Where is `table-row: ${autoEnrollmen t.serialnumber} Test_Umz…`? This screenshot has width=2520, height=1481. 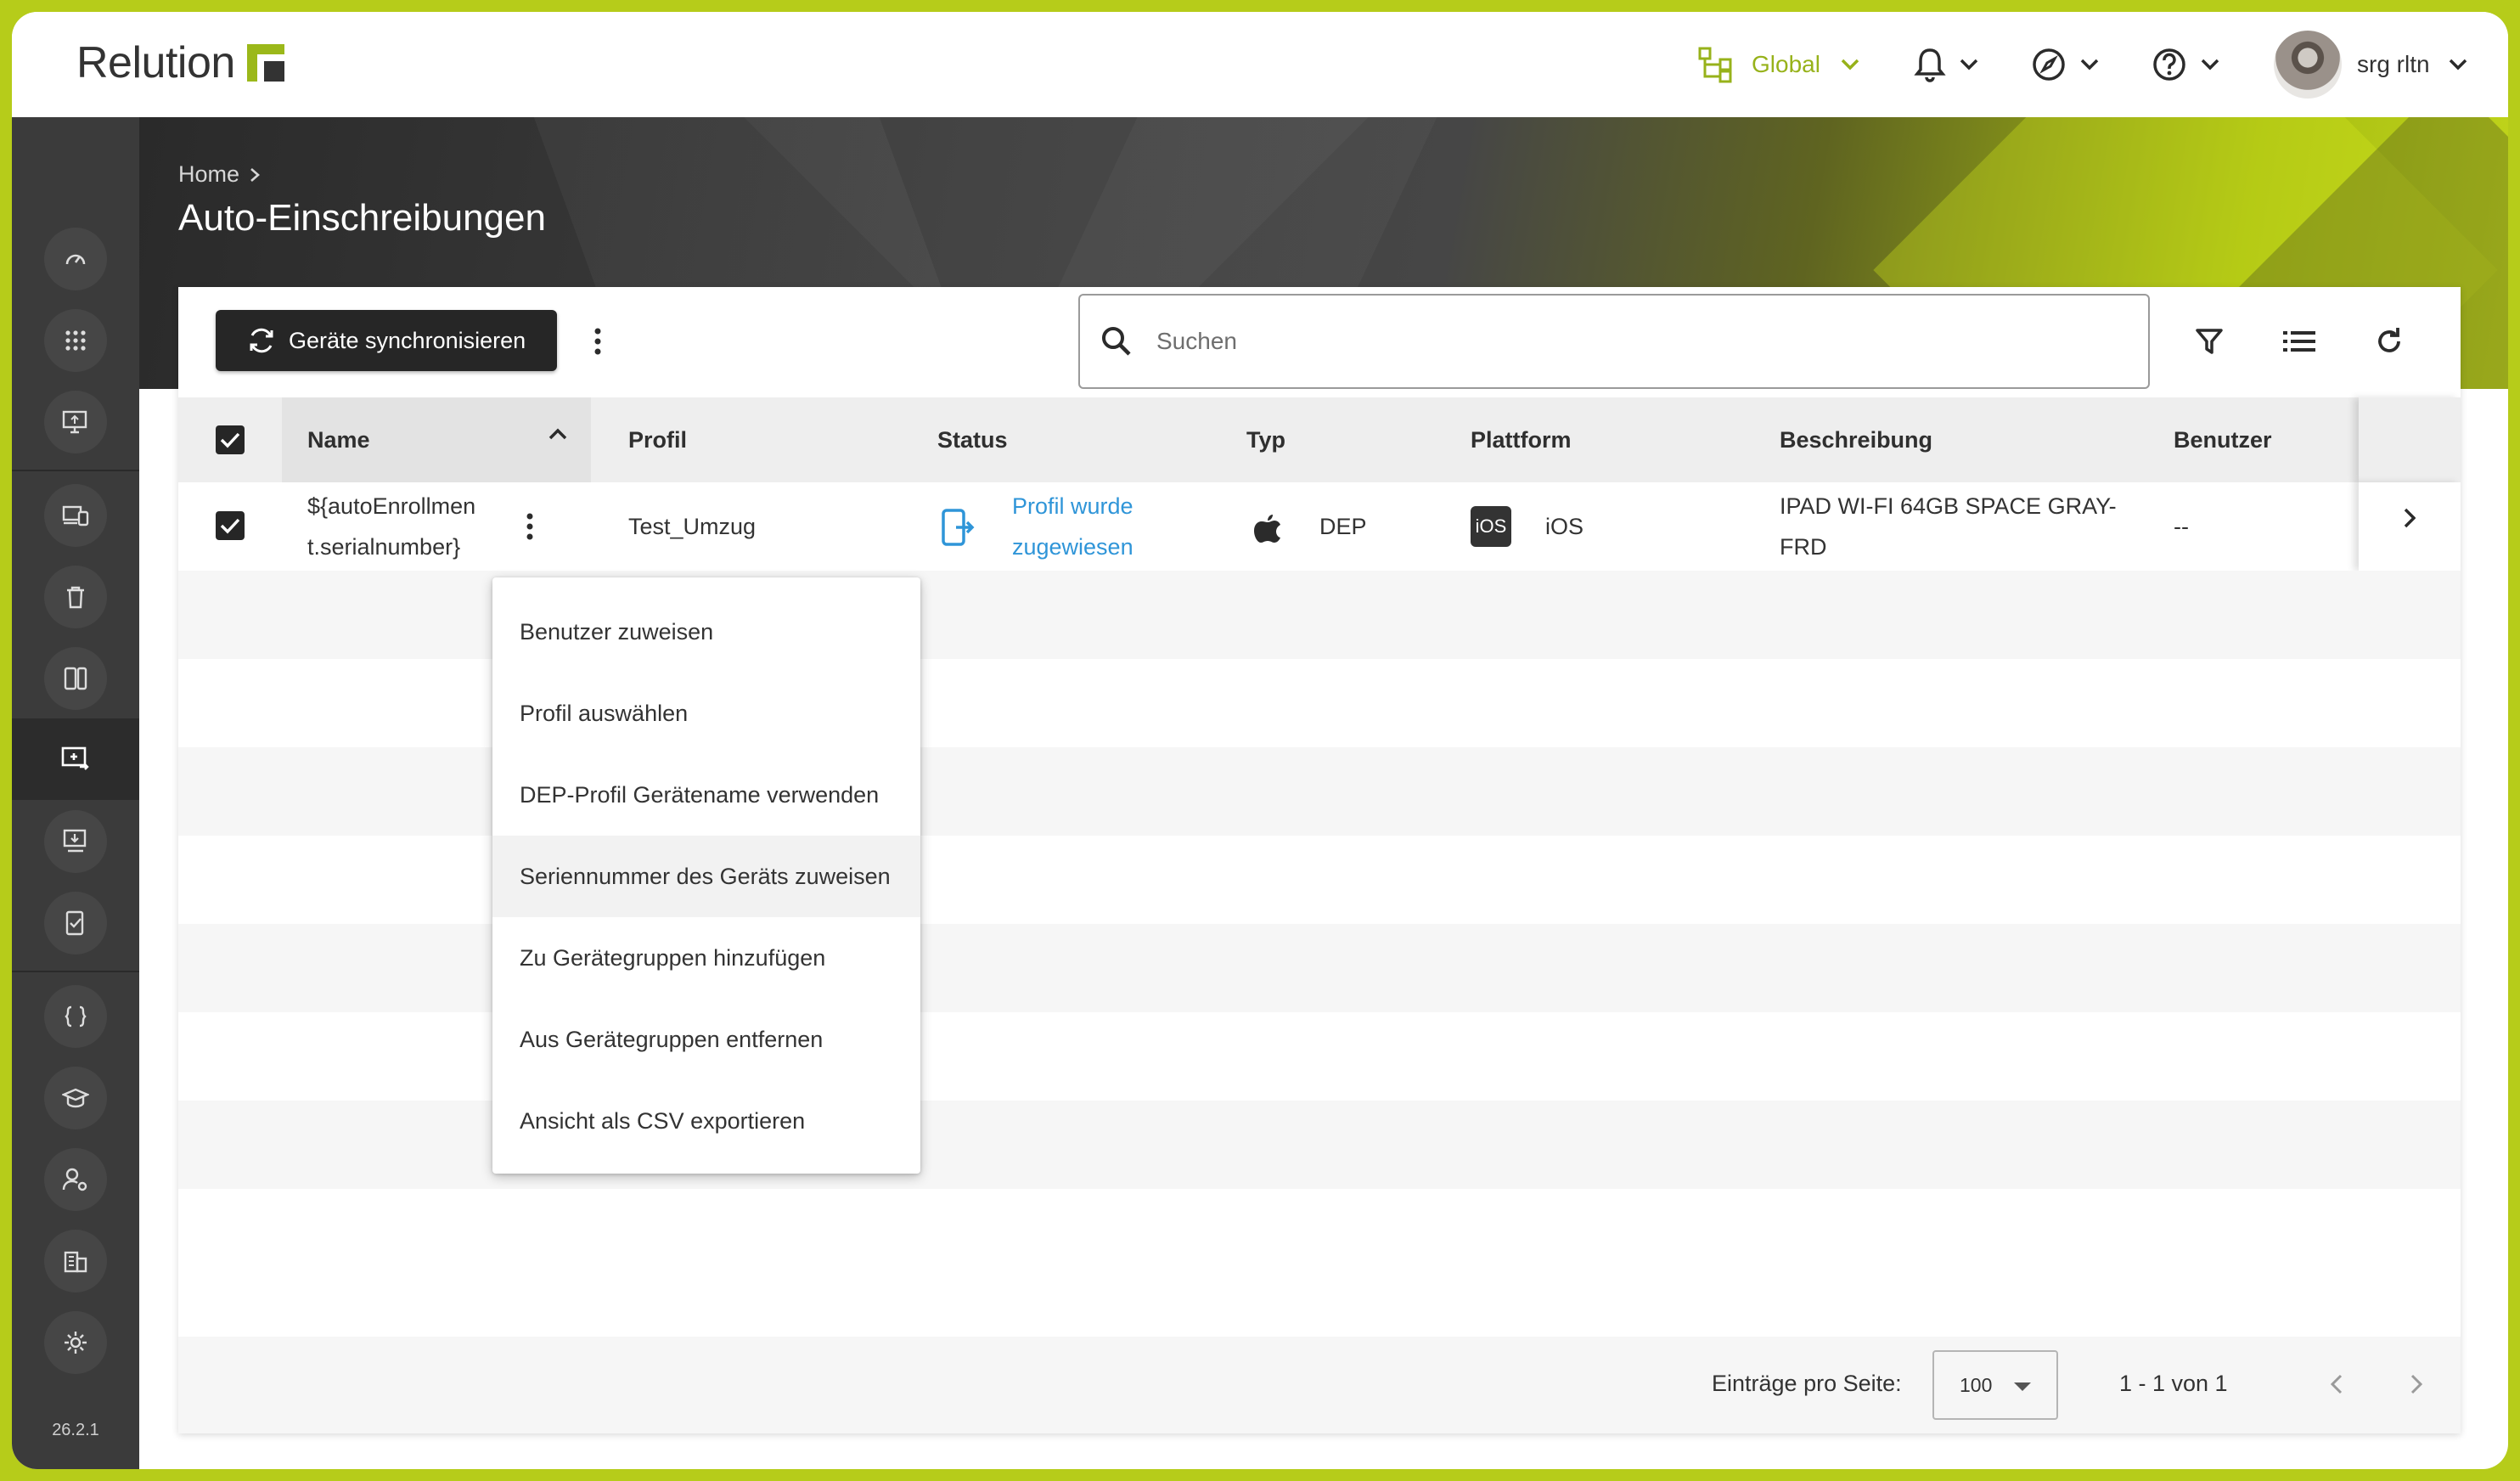
table-row: ${autoEnrollmen t.serialnumber} Test_Umz… is located at coordinates (1319, 526).